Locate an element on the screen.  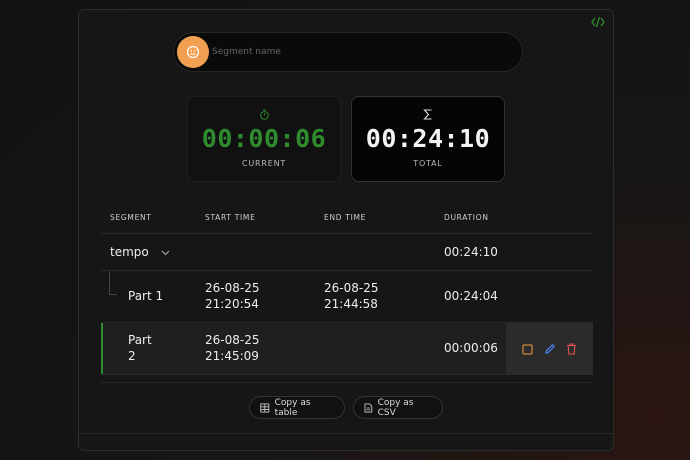
current-timer: 00:00:06 CURRENT is located at coordinates (264, 139).